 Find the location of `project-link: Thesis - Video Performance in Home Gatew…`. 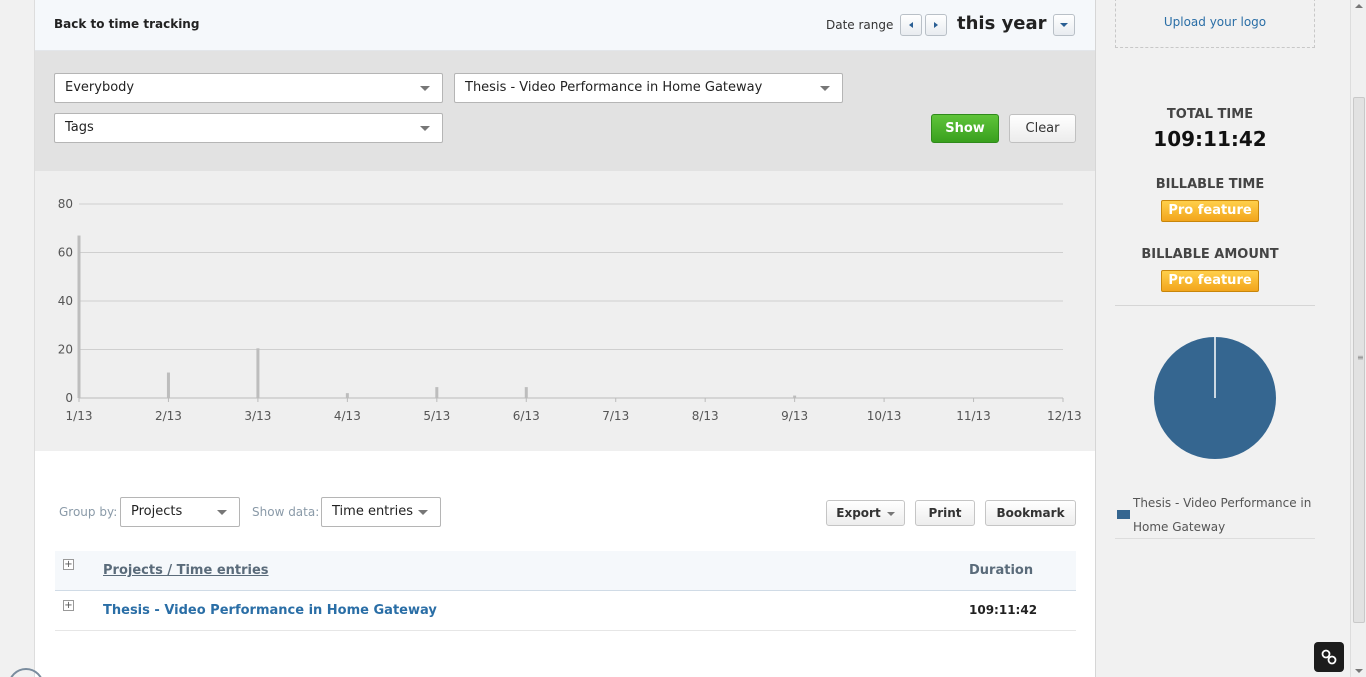

project-link: Thesis - Video Performance in Home Gatew… is located at coordinates (270, 610).